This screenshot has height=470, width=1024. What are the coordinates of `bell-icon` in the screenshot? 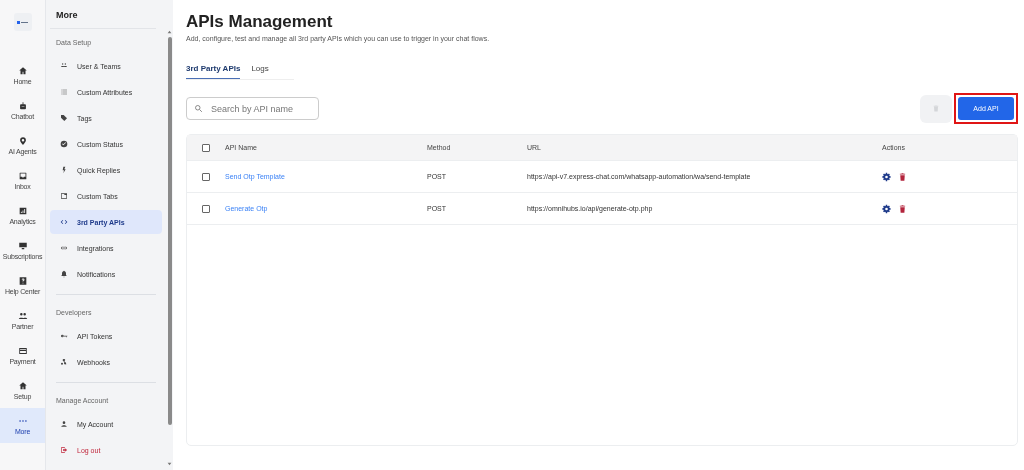 It's located at (64, 274).